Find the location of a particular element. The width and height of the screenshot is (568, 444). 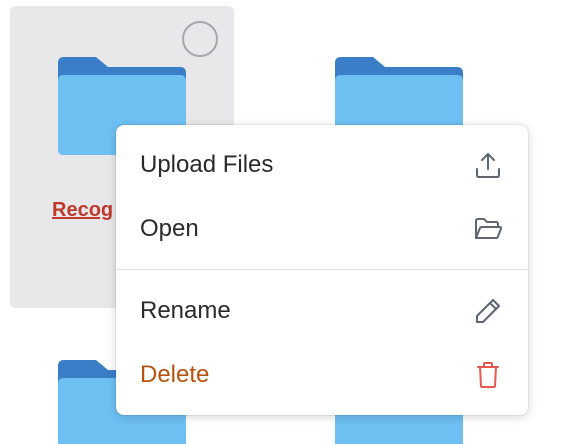

menu-item-label: Rename is located at coordinates (185, 310).